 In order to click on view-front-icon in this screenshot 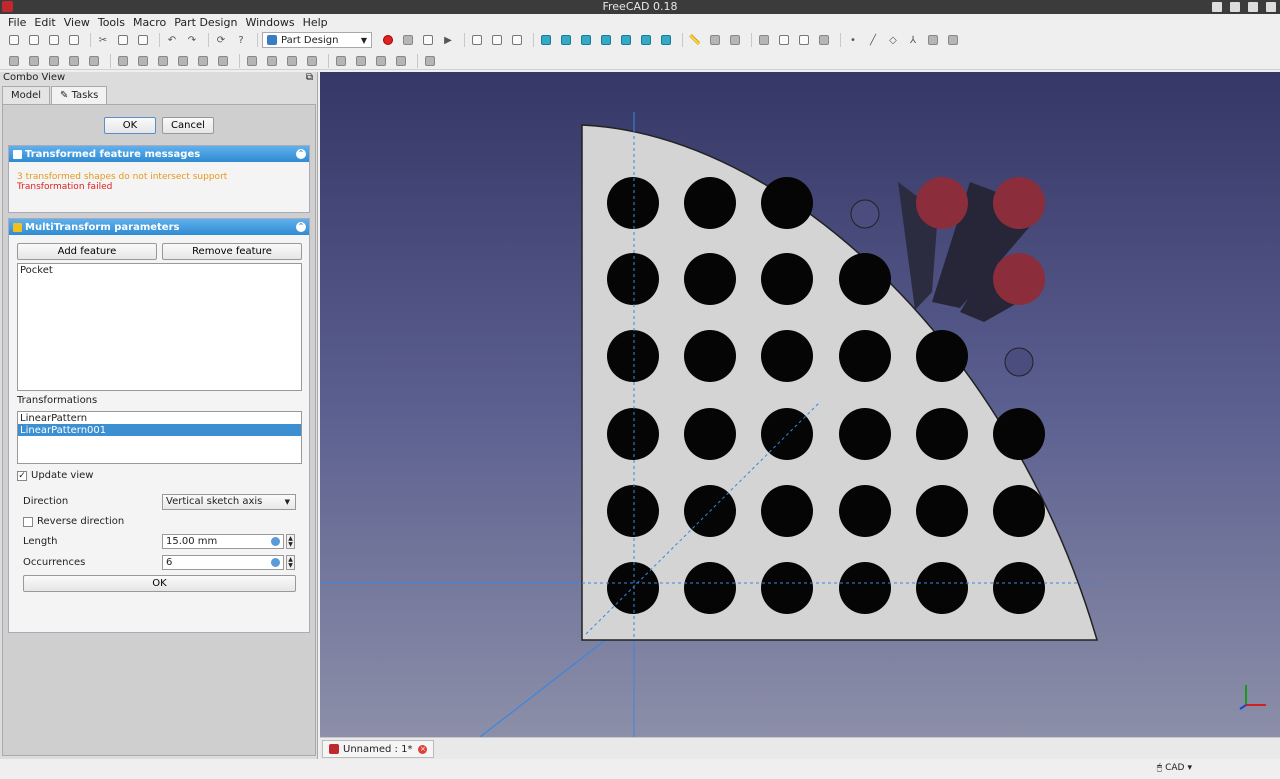, I will do `click(566, 40)`.